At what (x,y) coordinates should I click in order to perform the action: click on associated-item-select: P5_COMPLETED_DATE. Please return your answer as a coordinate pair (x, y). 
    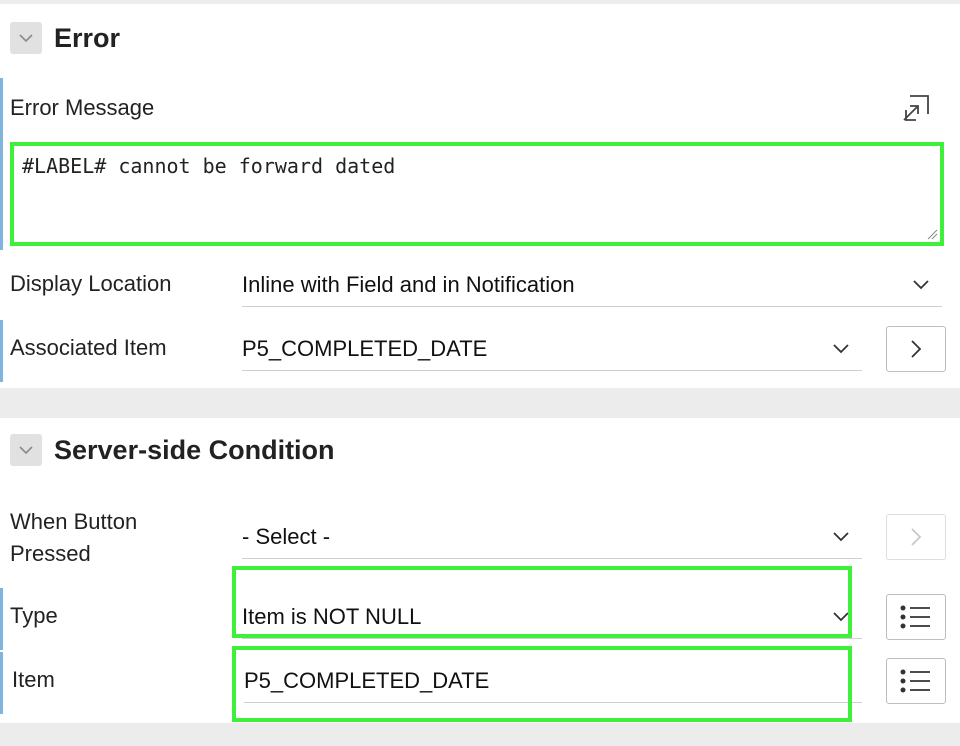
    Looking at the image, I should click on (552, 352).